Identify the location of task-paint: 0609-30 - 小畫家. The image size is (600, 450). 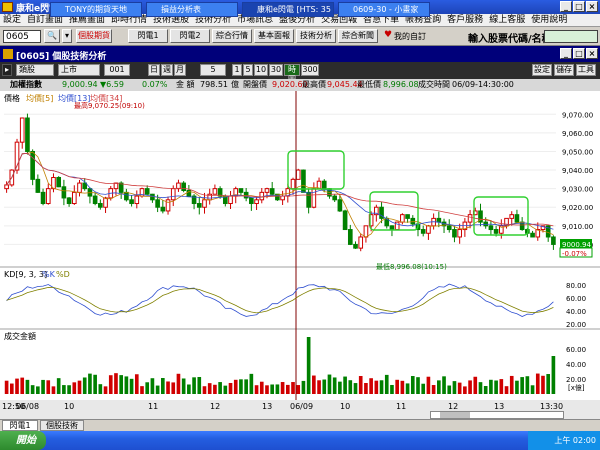
(384, 9).